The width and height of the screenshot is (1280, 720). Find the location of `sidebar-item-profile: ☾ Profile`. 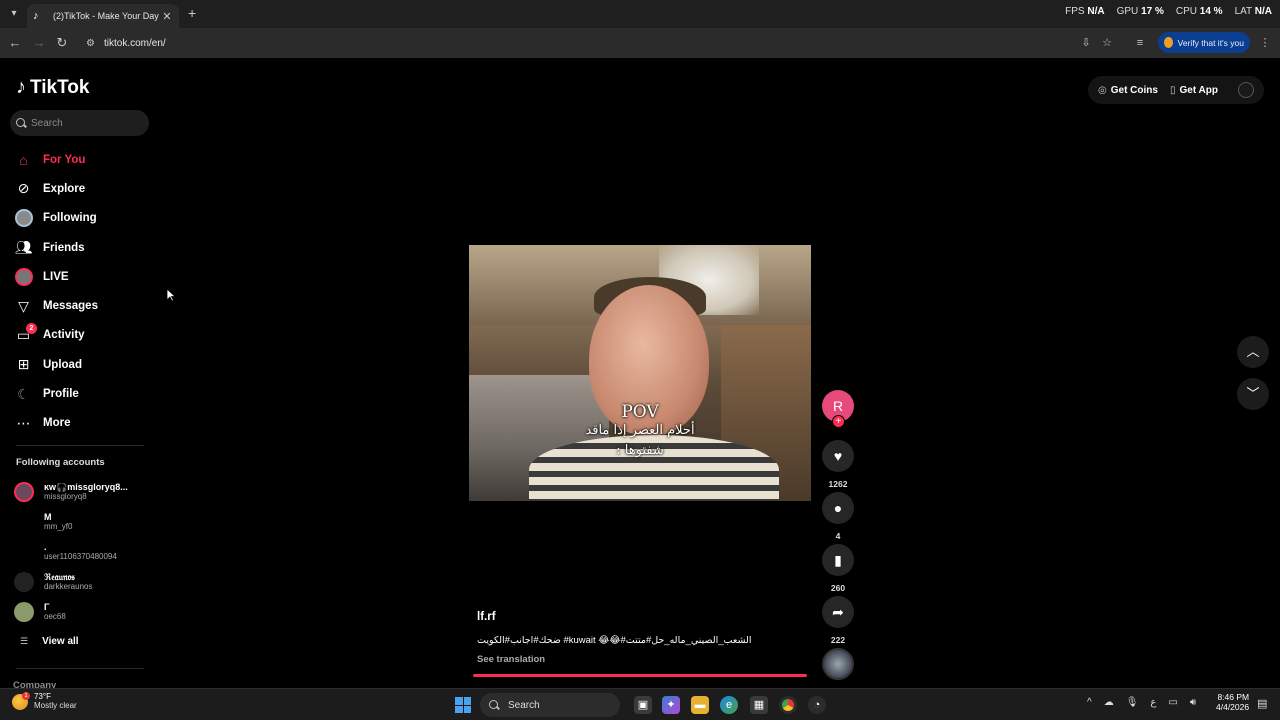

sidebar-item-profile: ☾ Profile is located at coordinates (89, 393).